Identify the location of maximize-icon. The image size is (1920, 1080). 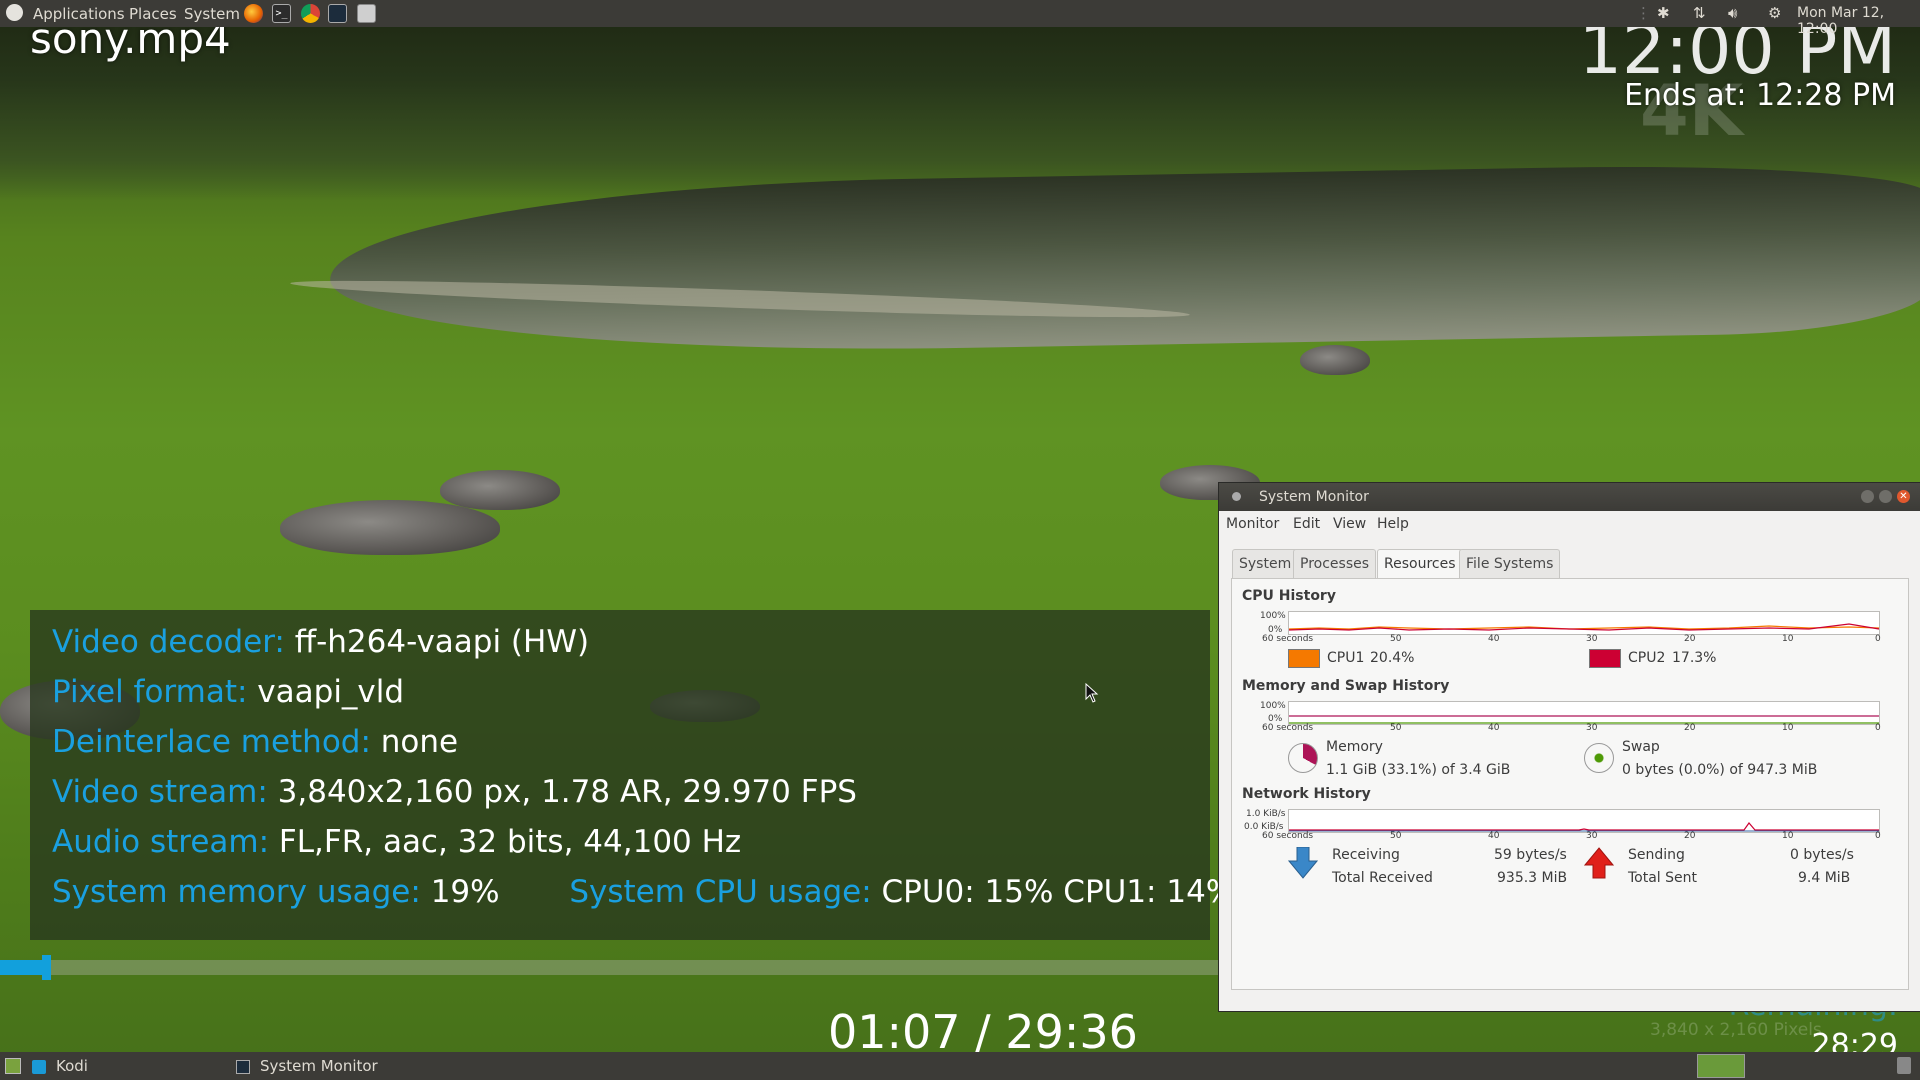
(1885, 496).